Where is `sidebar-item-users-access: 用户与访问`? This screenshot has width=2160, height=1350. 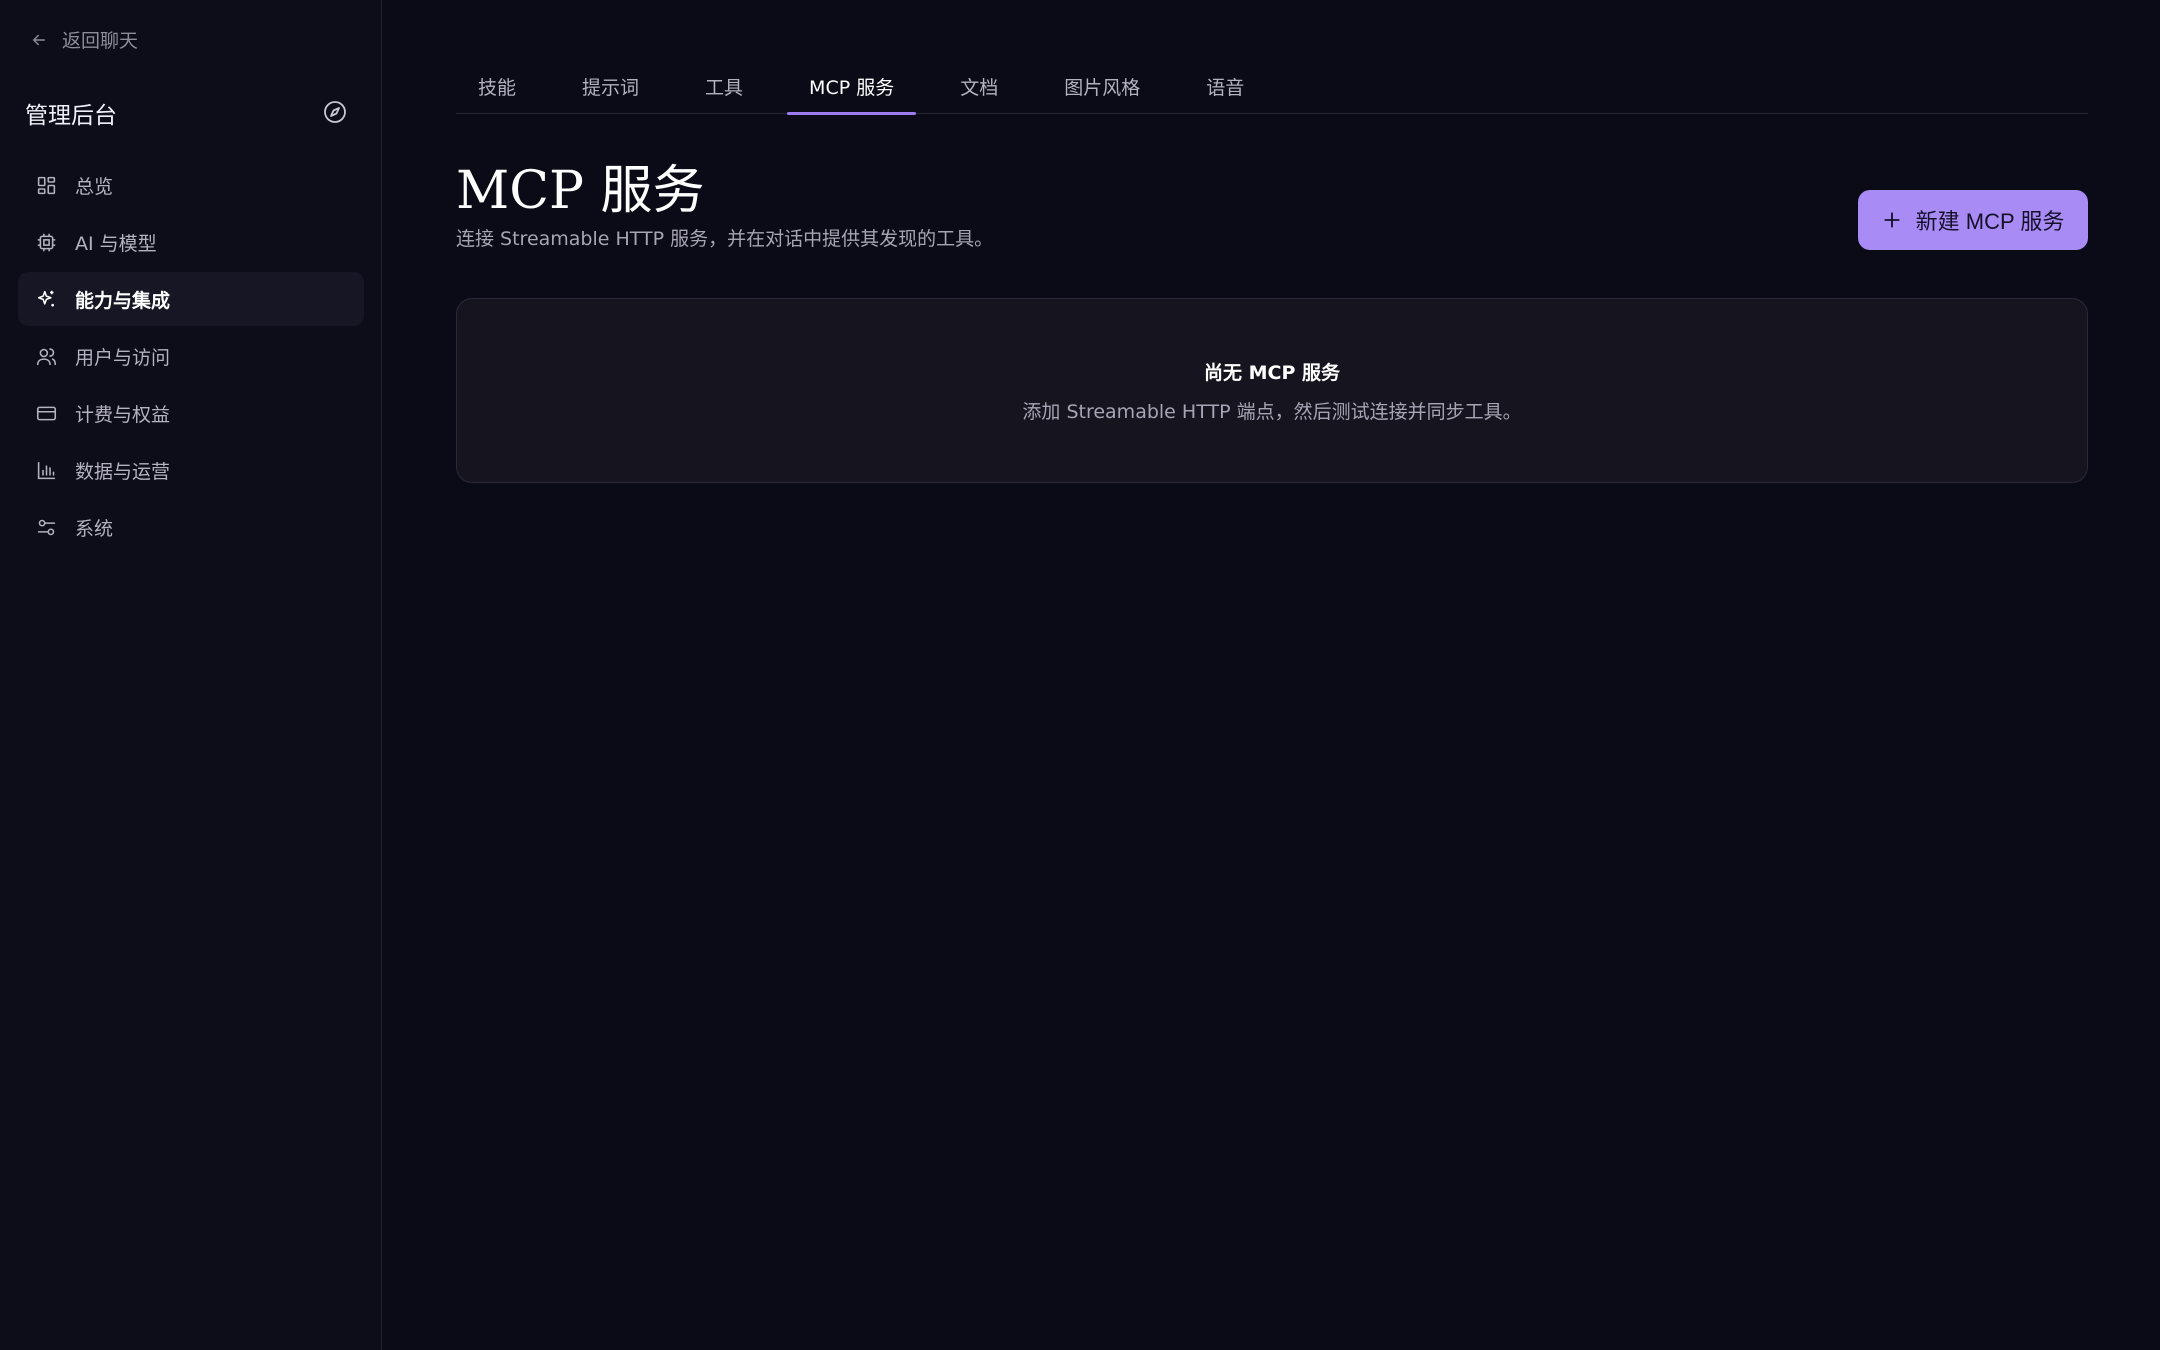 sidebar-item-users-access: 用户与访问 is located at coordinates (191, 356).